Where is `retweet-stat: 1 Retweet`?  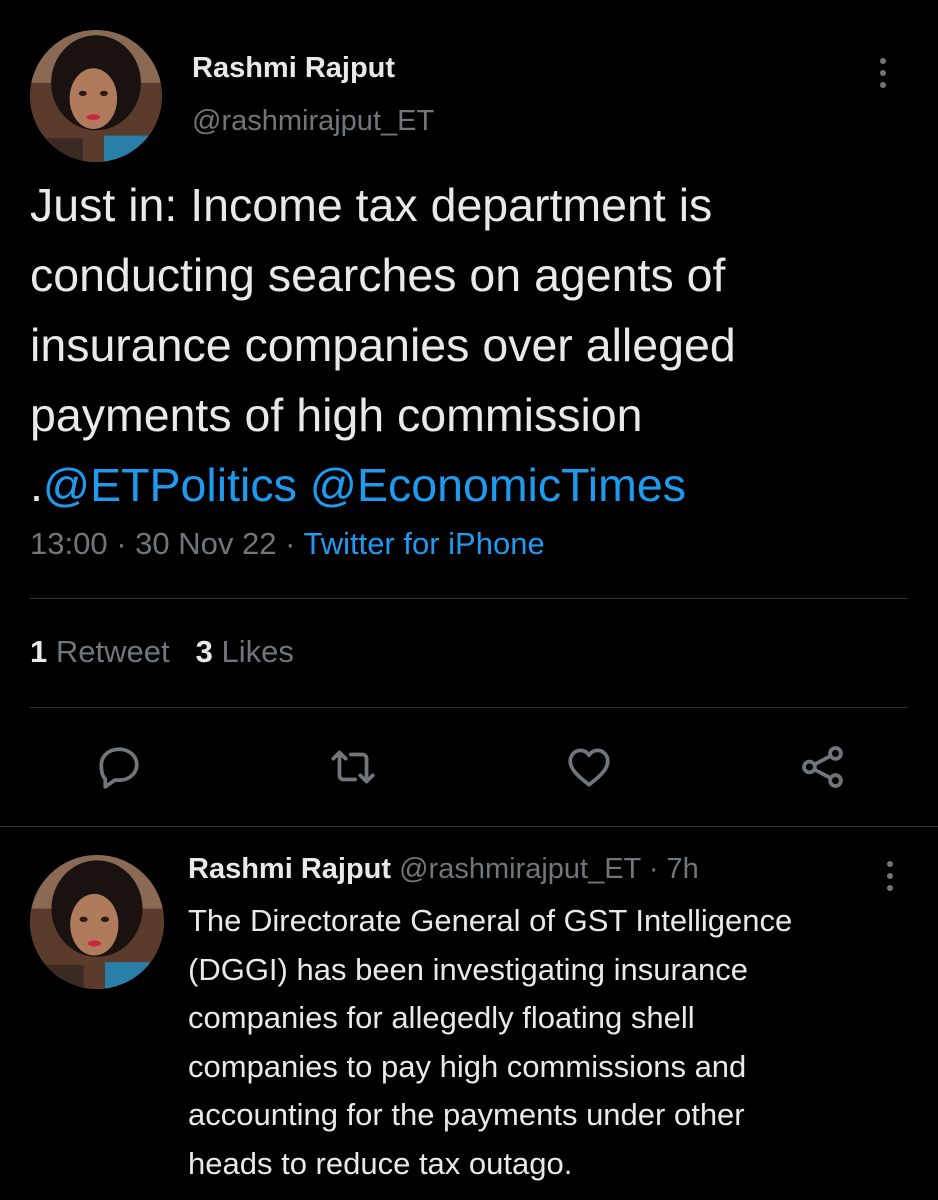 retweet-stat: 1 Retweet is located at coordinates (100, 651).